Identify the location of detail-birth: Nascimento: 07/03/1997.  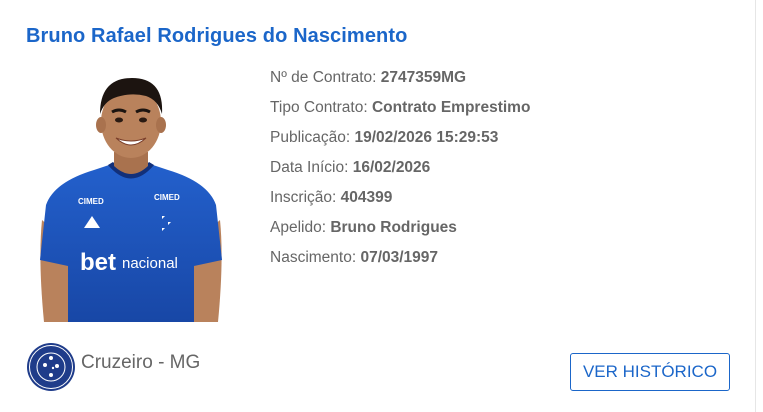
(400, 263).